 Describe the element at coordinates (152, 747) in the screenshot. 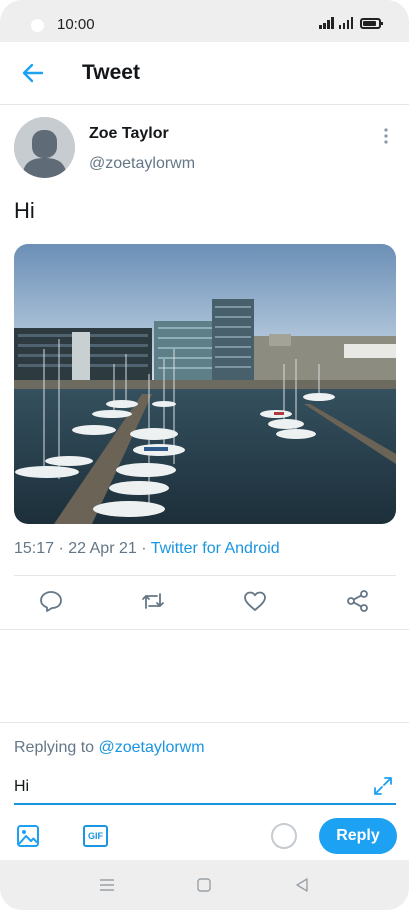

I see `replying-handle-link: @zoetaylorwm` at that location.